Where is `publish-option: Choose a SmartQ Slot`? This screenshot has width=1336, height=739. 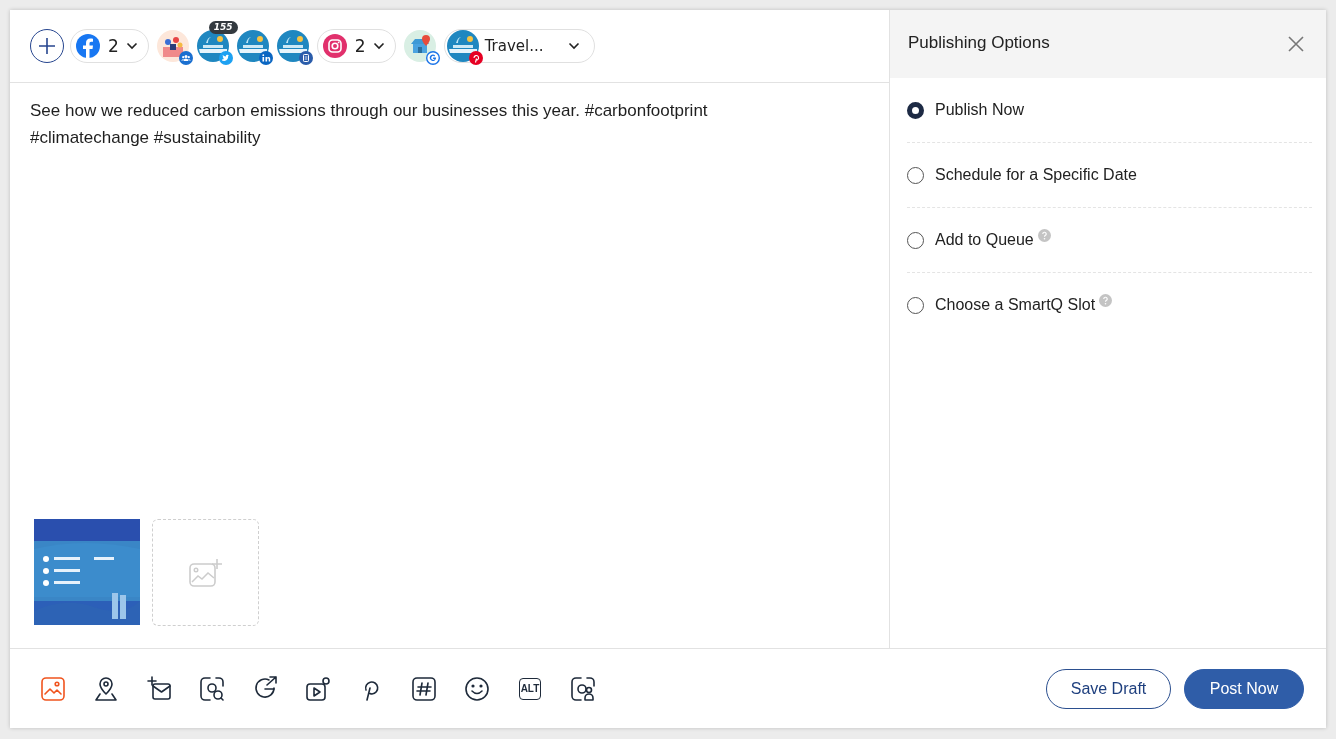 publish-option: Choose a SmartQ Slot is located at coordinates (1001, 305).